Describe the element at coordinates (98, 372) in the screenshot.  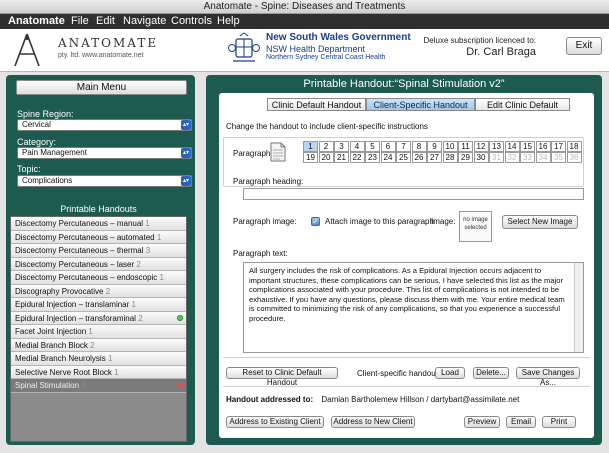
I see `handout-list-item: Selective Nerve Root Block 1` at that location.